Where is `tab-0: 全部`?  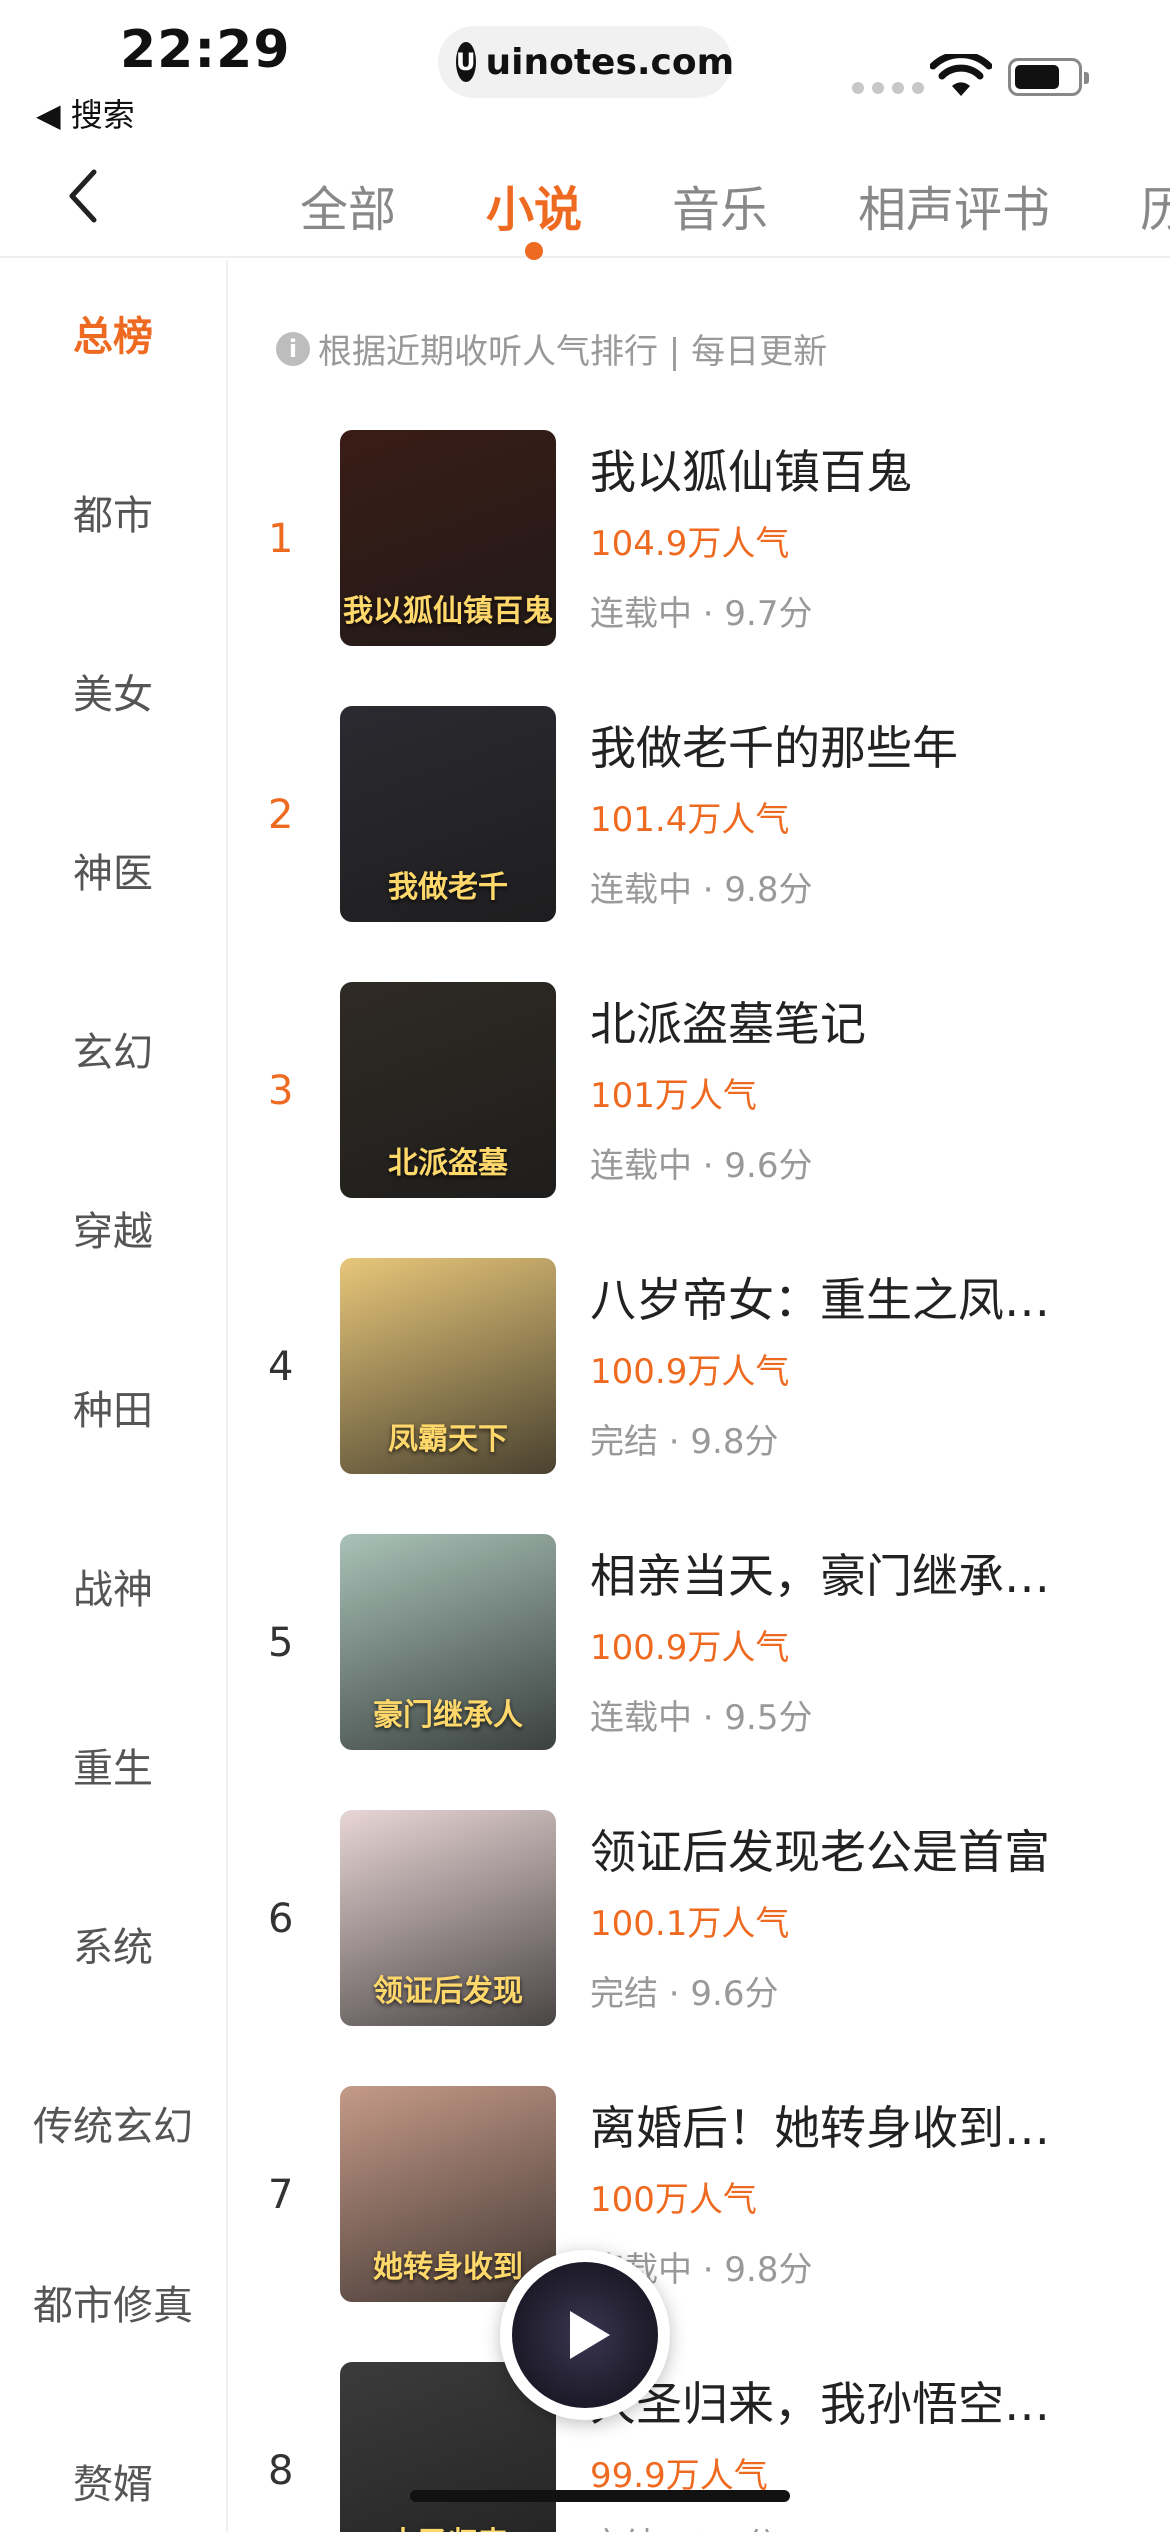 tab-0: 全部 is located at coordinates (348, 205).